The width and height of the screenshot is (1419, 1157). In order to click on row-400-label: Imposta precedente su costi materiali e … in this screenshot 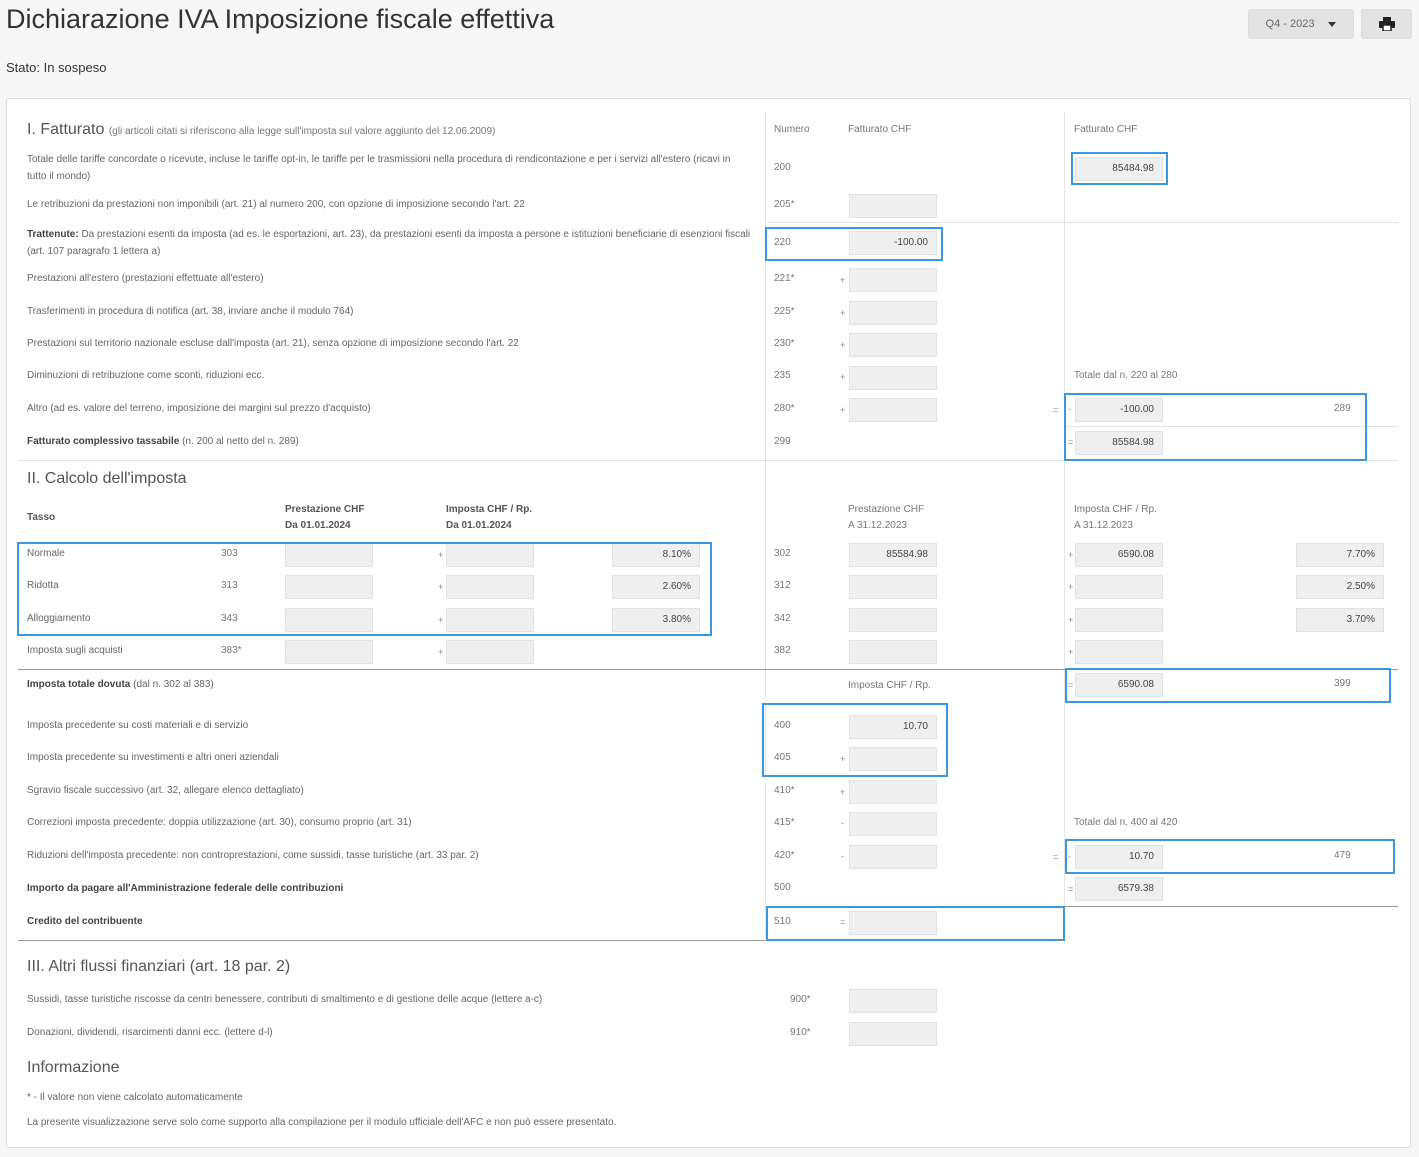, I will do `click(138, 725)`.